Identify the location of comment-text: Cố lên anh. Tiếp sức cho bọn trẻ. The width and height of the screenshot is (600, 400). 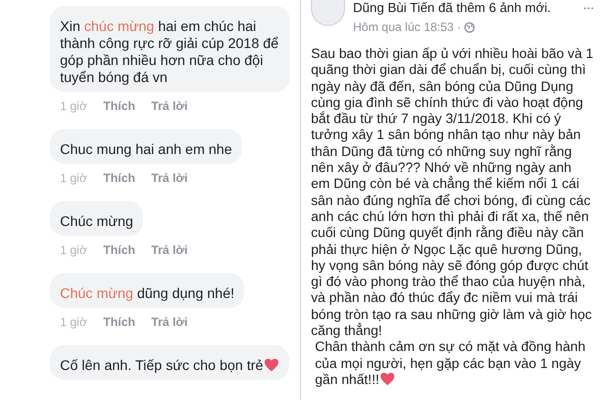
(170, 365).